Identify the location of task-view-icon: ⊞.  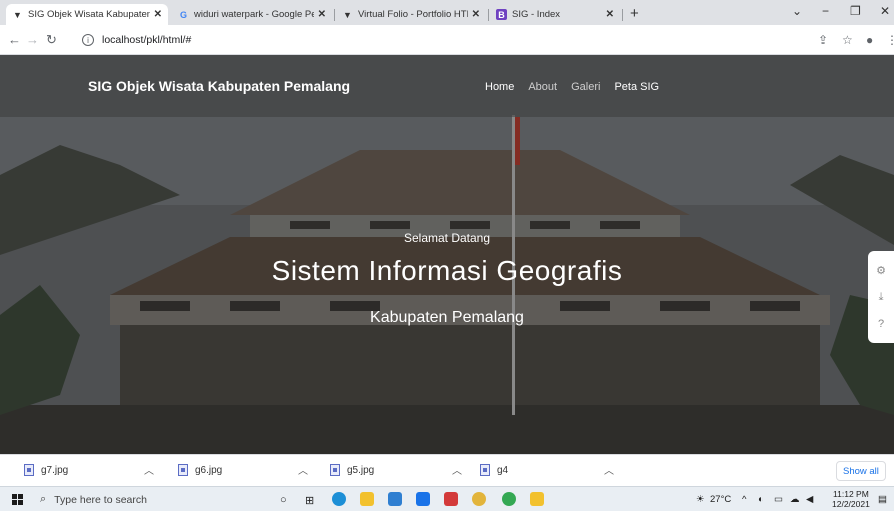
(309, 500).